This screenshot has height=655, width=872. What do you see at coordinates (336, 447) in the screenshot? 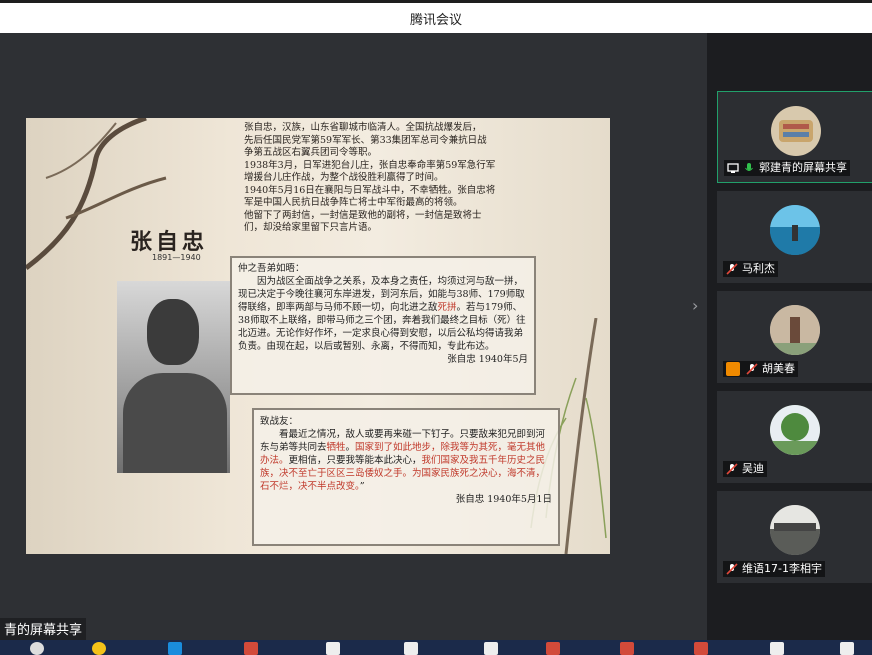
I see `letter2-highlight-1: 牺牲` at bounding box center [336, 447].